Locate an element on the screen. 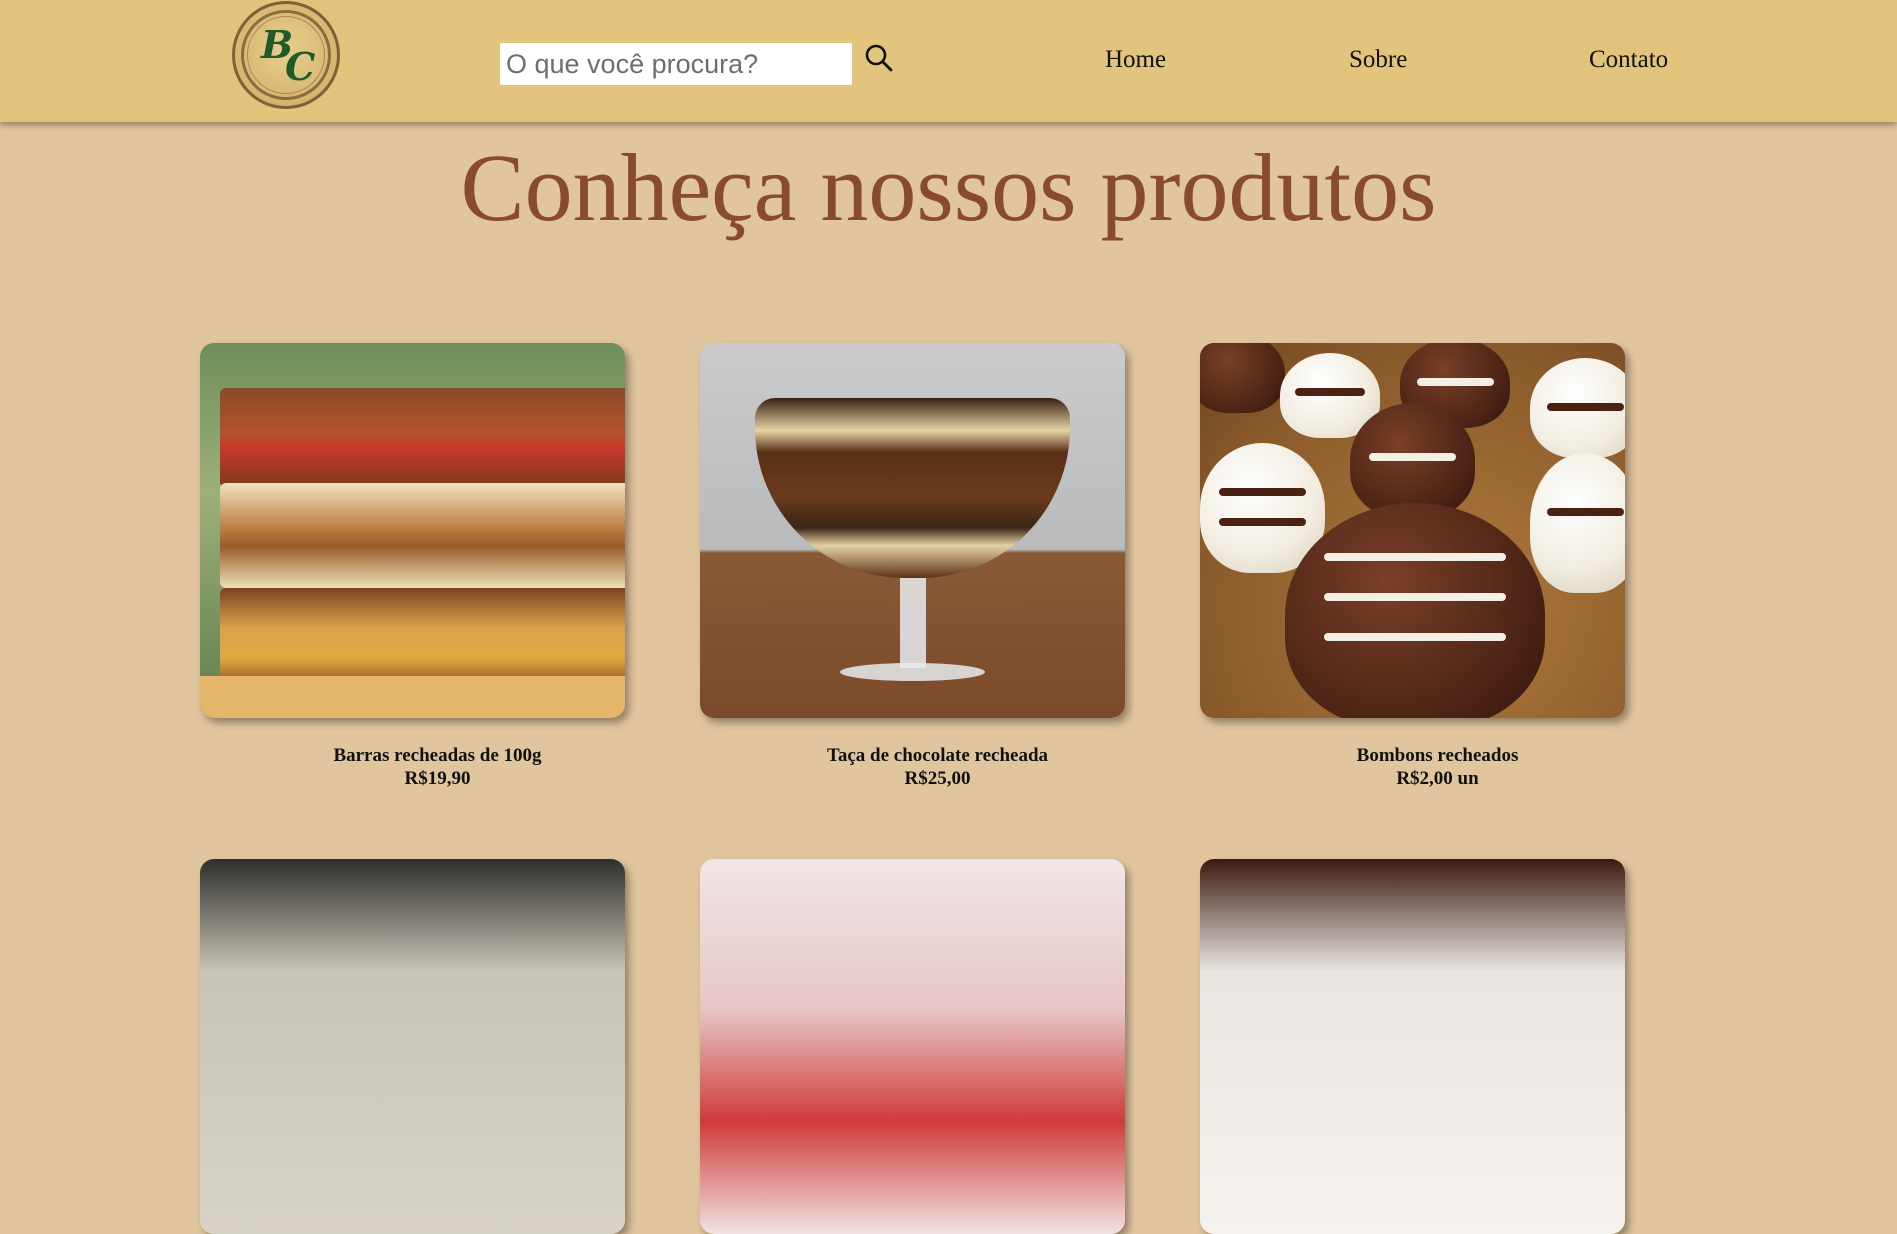 This screenshot has width=1897, height=1234. product-card: Barras recheadas de 100g R$19,90 is located at coordinates (412, 566).